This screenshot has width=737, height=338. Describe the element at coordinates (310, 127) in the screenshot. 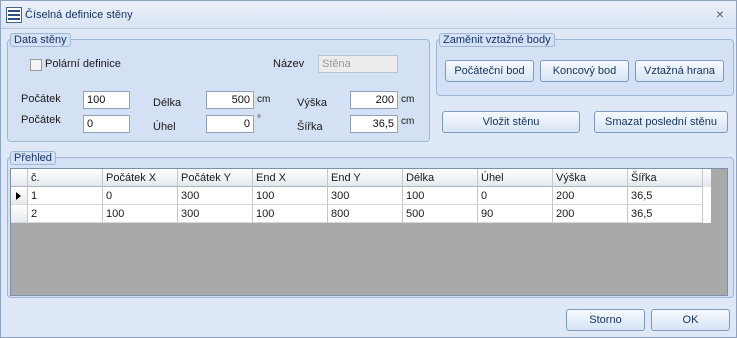

I see `sirka-label: Šířka` at that location.